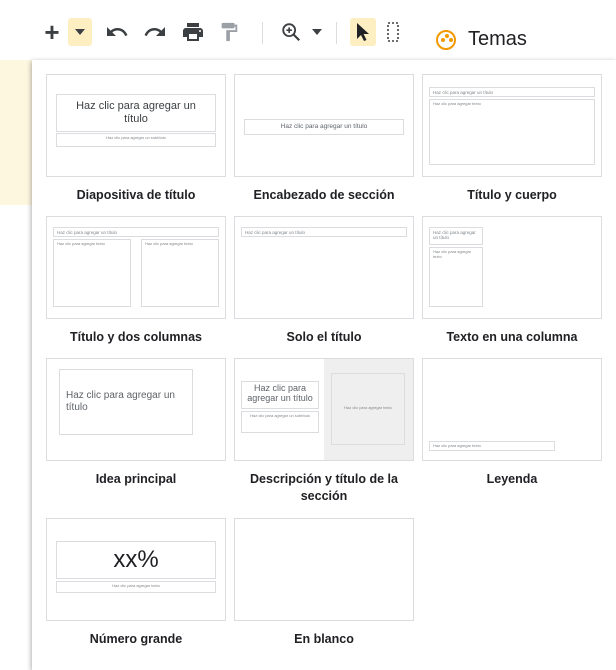 The height and width of the screenshot is (670, 616). I want to click on layout-caption: Título y cuerpo, so click(512, 195).